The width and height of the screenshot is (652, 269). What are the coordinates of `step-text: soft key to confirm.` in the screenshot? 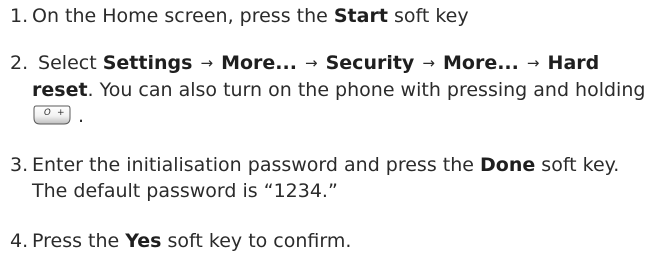 It's located at (256, 241).